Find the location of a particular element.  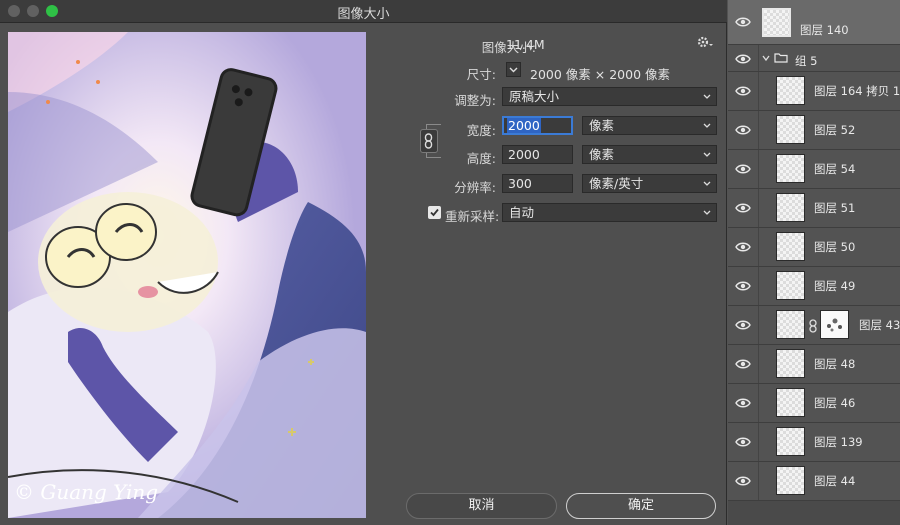

mask-link-icon is located at coordinates (813, 326).